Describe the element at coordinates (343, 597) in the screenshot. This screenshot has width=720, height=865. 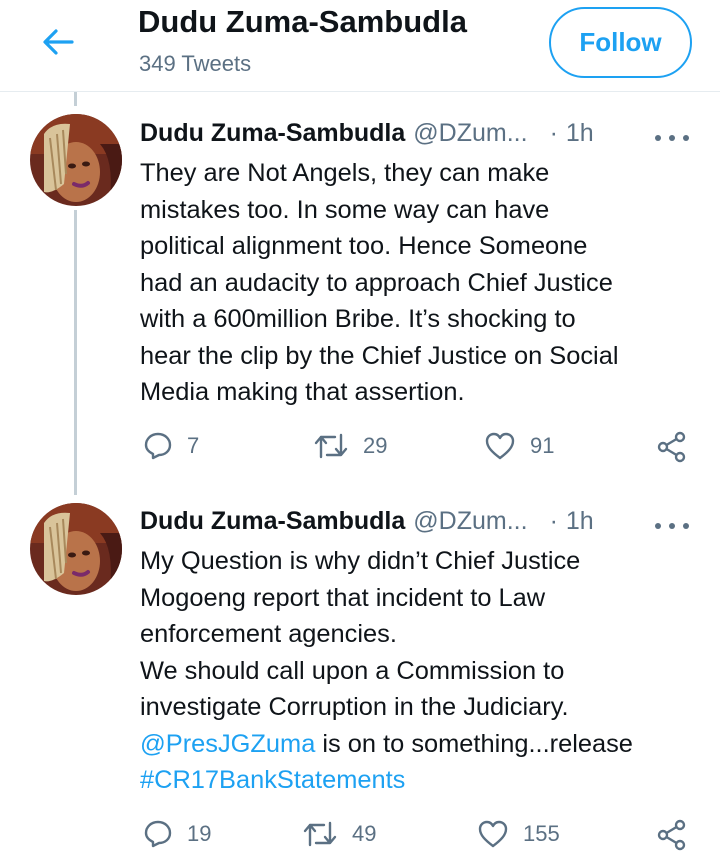
I see `tweet-line: Mogoeng report that incident to Law` at that location.